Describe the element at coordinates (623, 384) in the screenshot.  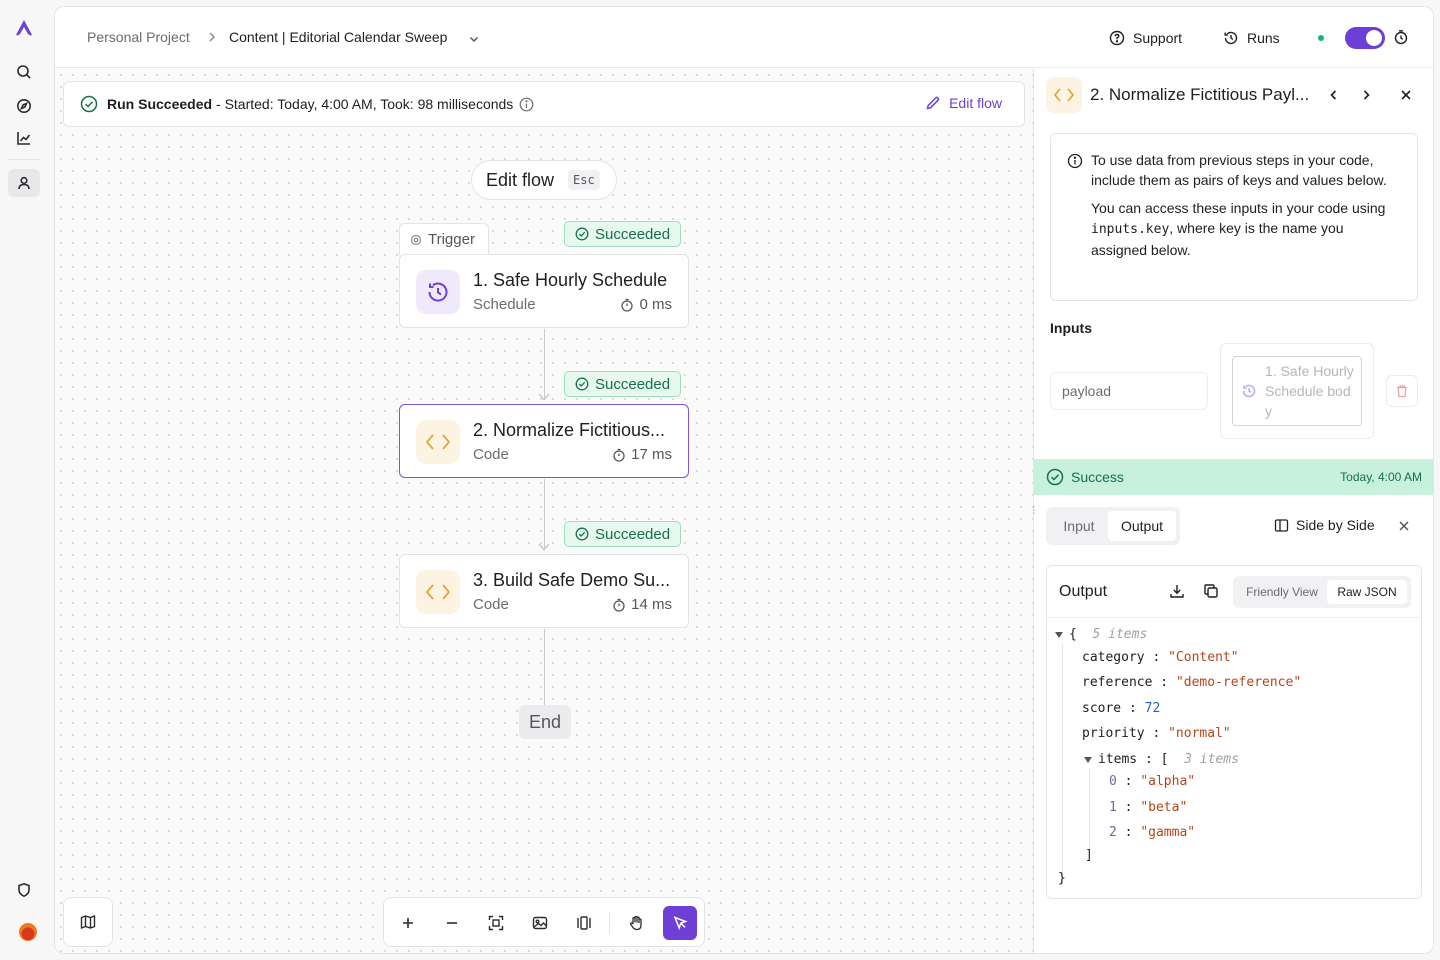
I see `step-2-status-badge: Succeeded` at that location.